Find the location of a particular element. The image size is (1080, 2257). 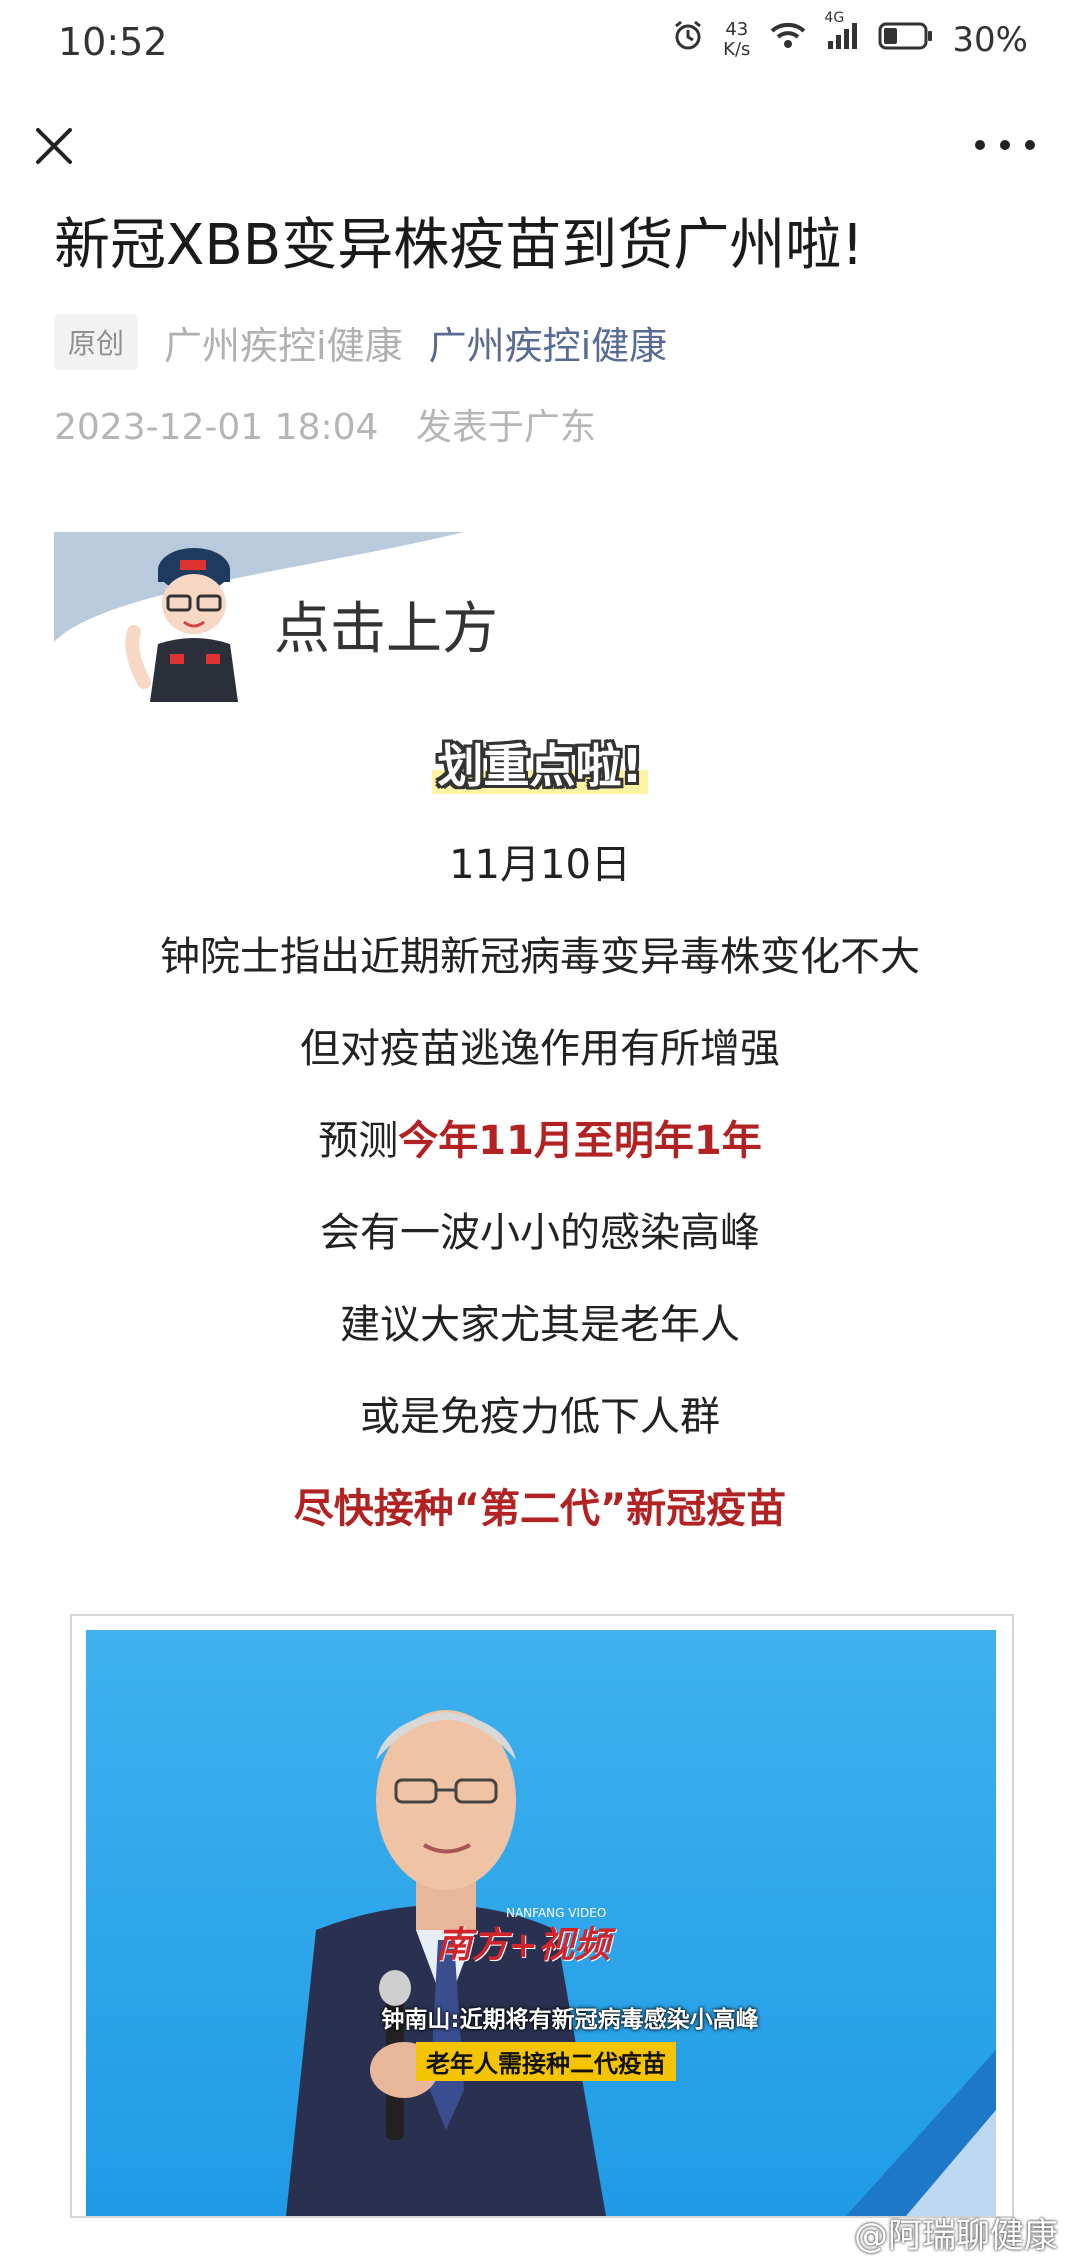

body-line-6: 建议大家尤其是老年人 is located at coordinates (540, 1325).